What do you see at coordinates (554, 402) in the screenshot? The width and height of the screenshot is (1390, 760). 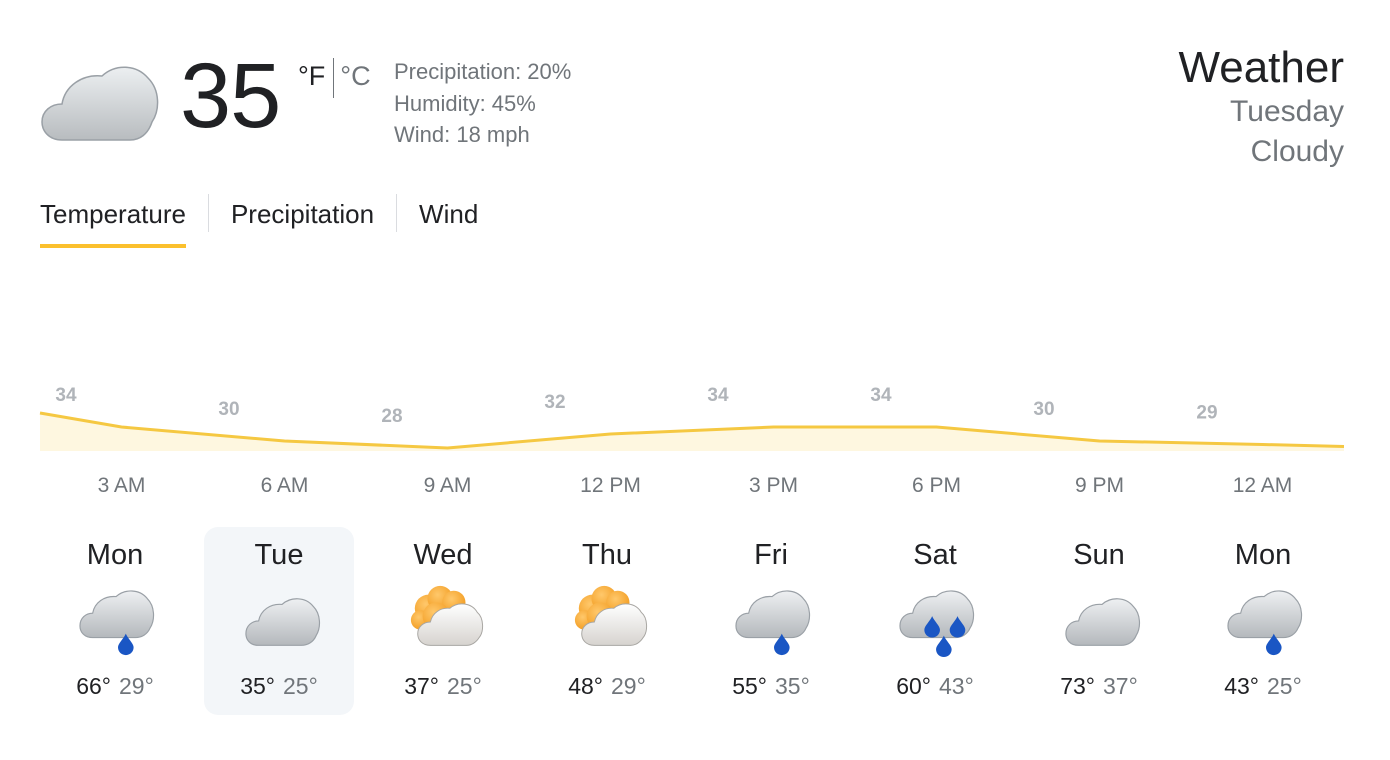 I see `temperature-data-label: 32` at bounding box center [554, 402].